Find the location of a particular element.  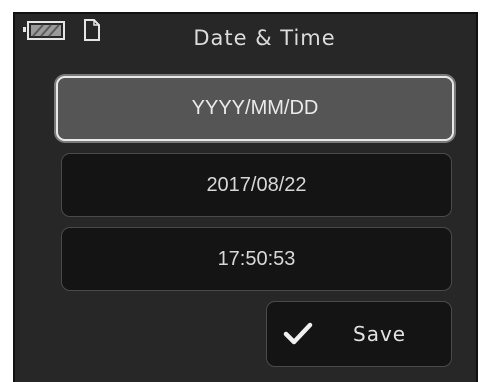

date-field: 2017/08/22 is located at coordinates (256, 185).